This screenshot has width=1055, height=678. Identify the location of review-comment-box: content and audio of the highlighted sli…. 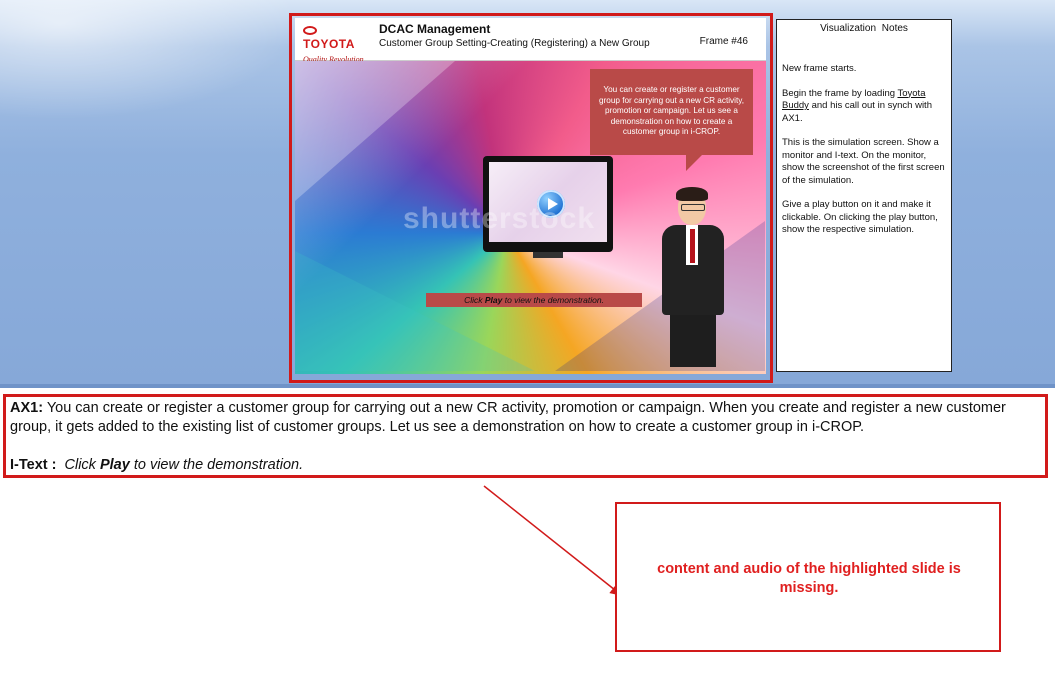
(808, 577).